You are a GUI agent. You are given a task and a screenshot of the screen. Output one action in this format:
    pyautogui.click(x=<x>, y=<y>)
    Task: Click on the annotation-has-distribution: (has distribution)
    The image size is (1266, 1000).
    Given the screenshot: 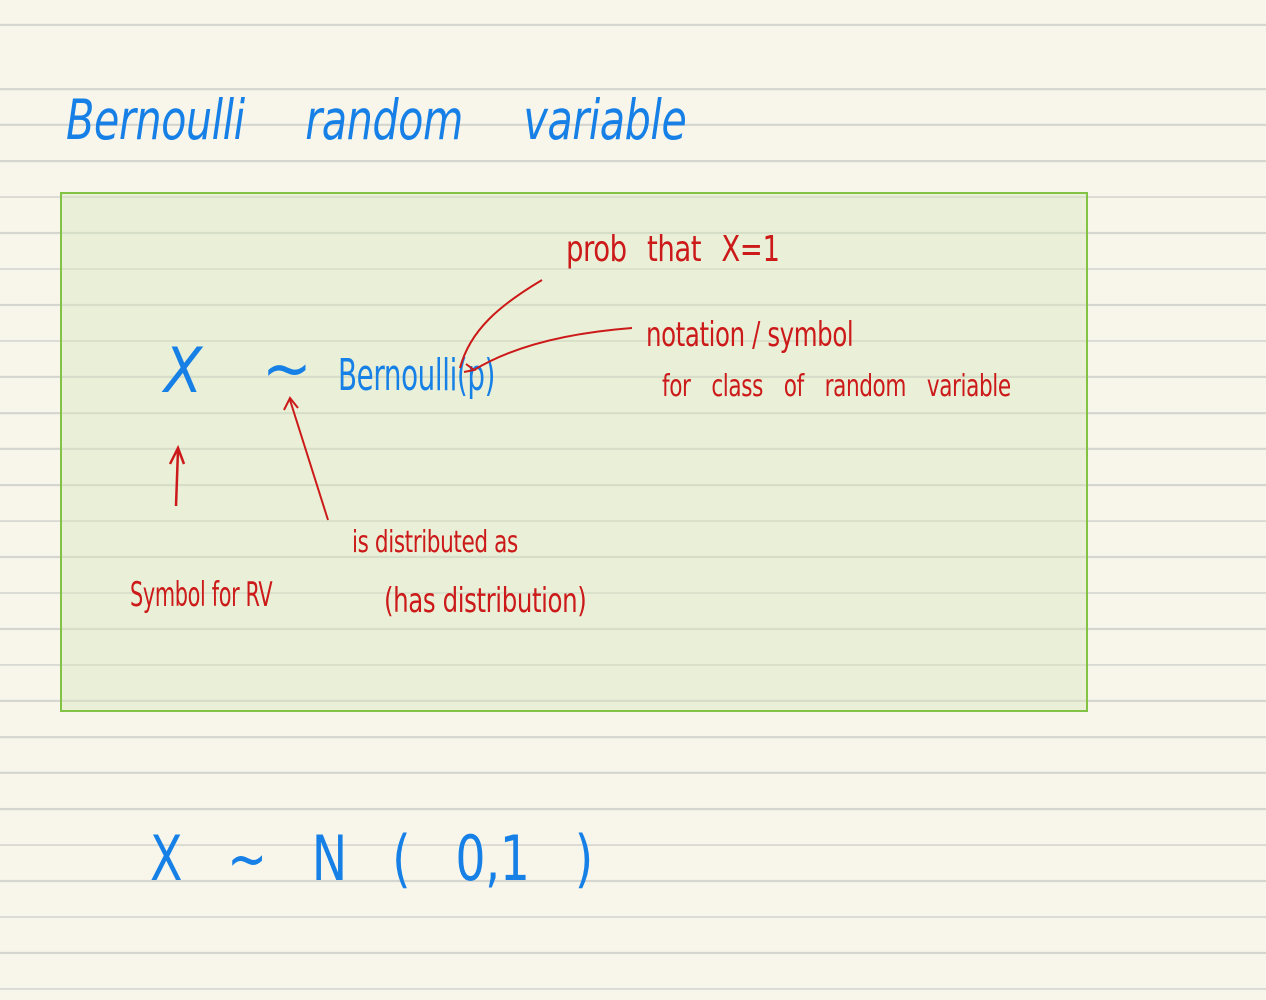 What is the action you would take?
    pyautogui.click(x=485, y=601)
    